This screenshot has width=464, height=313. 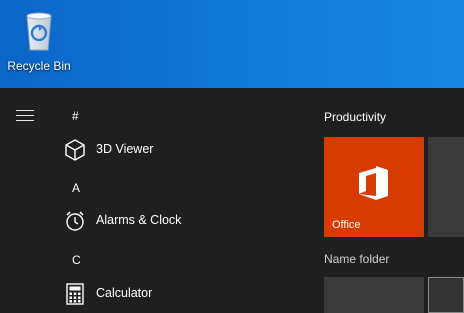 I want to click on app-label-calculator: Calculator, so click(x=124, y=293).